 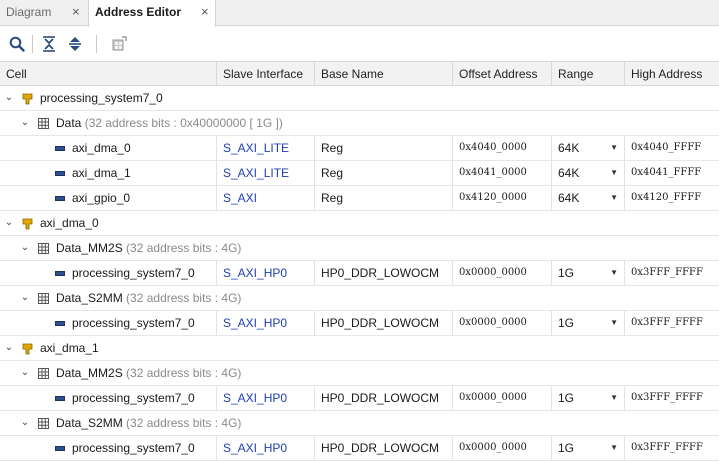 What do you see at coordinates (671, 173) in the screenshot?
I see `high-address-value: 0x4041_FFFF` at bounding box center [671, 173].